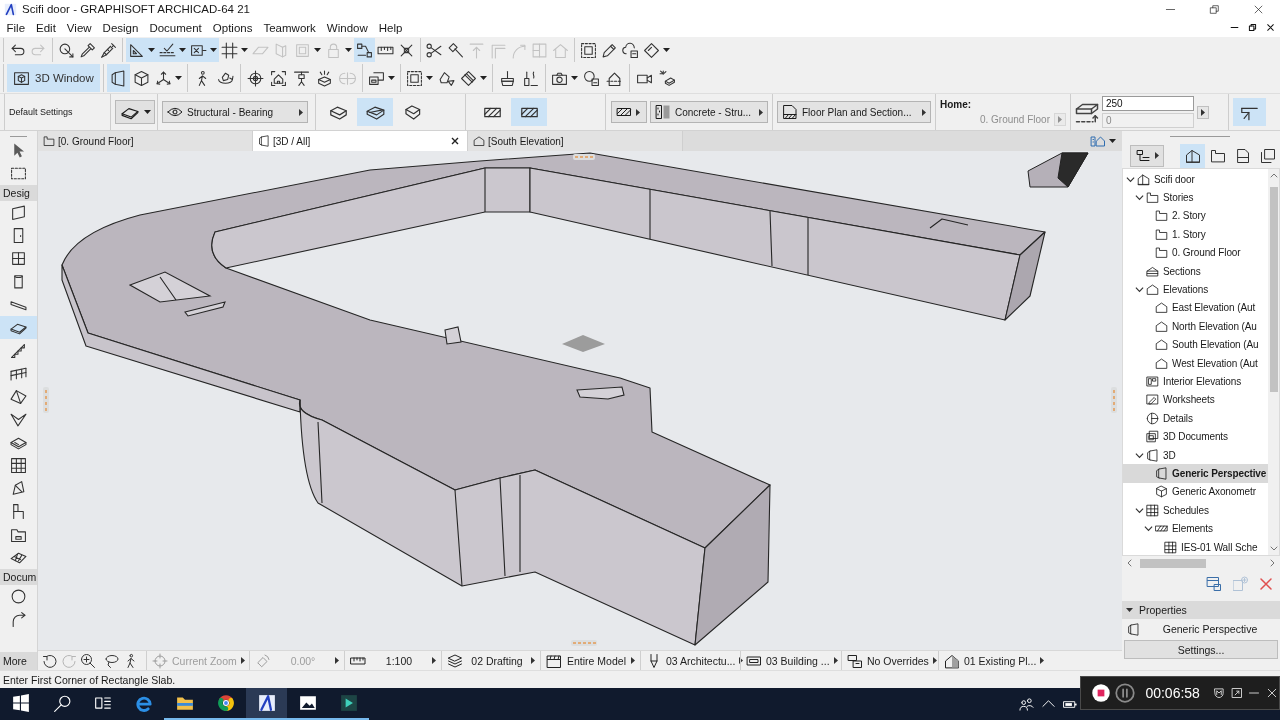 Image resolution: width=1280 pixels, height=720 pixels. What do you see at coordinates (1236, 693) in the screenshot?
I see `expand-button` at bounding box center [1236, 693].